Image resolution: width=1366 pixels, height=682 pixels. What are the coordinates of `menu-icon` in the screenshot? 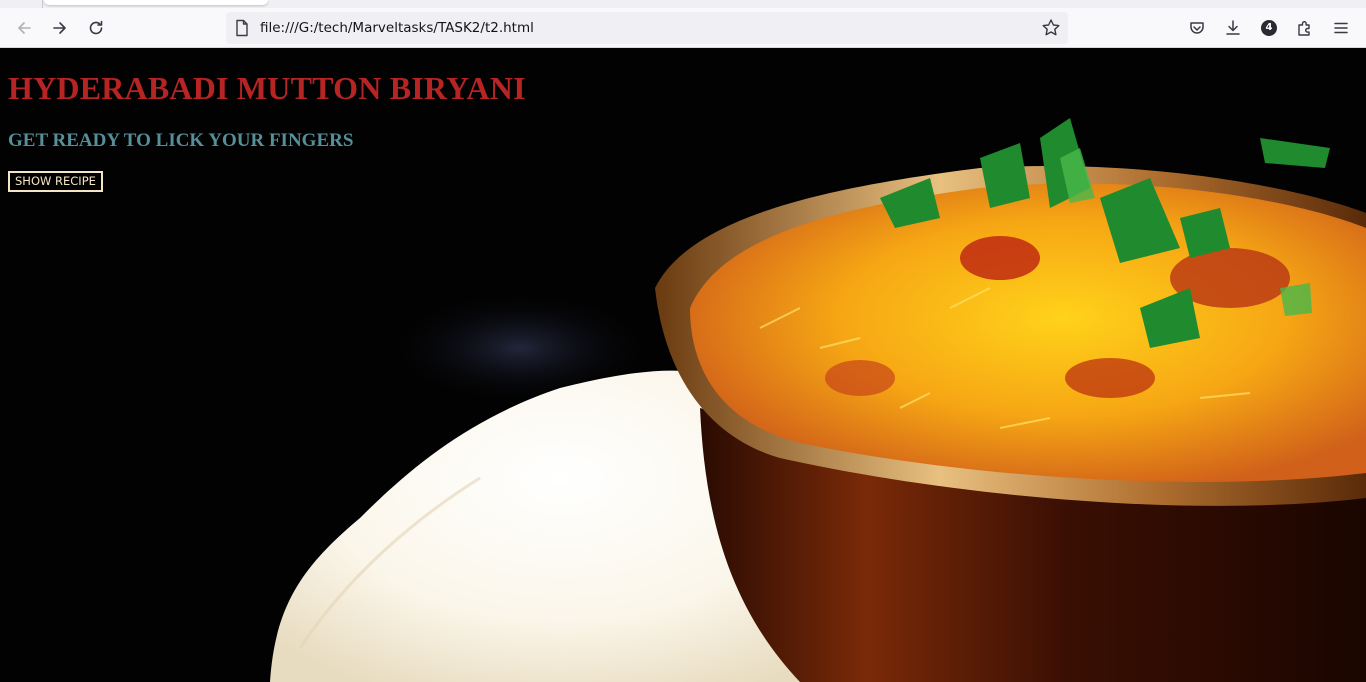 It's located at (1341, 28).